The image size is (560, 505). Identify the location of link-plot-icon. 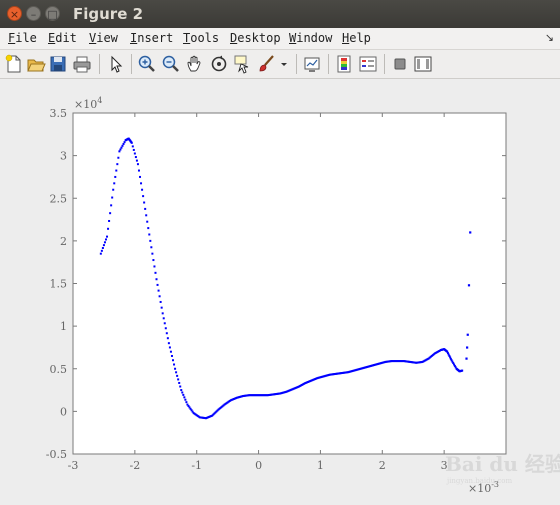
(312, 64).